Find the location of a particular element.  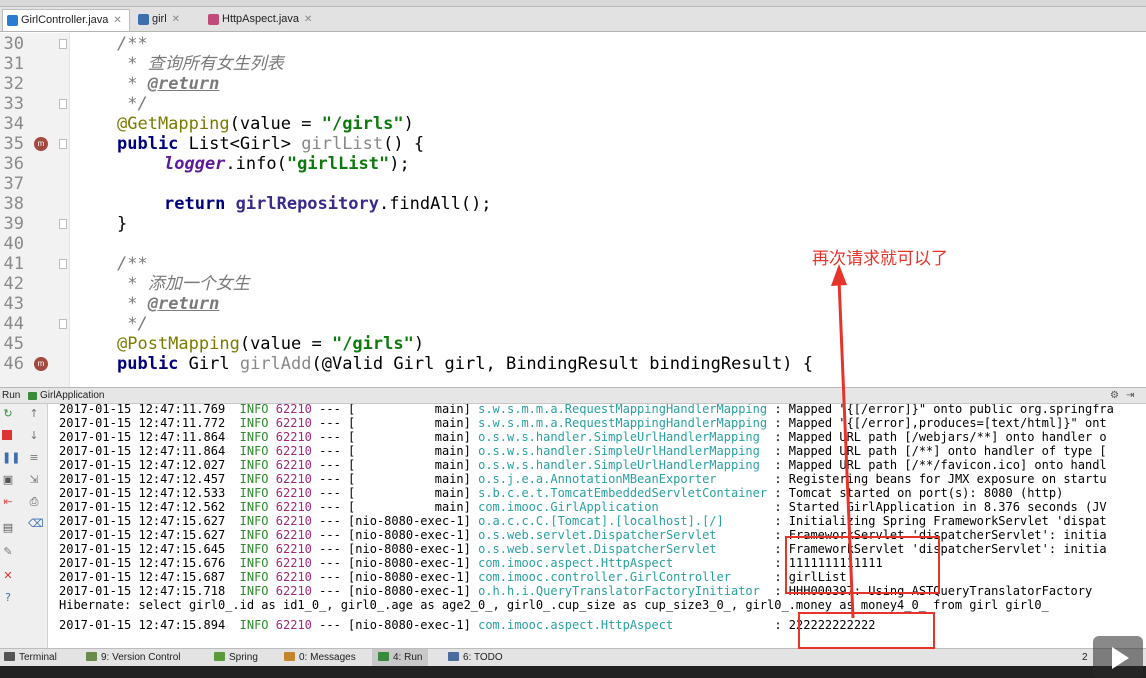

vcs-icon is located at coordinates (91, 656).